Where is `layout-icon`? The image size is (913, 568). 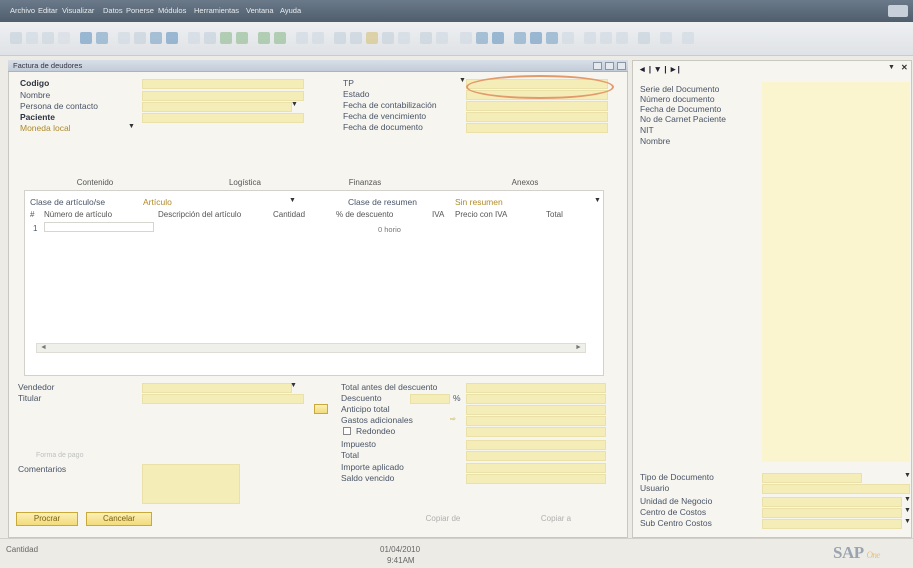
layout-icon is located at coordinates (426, 38).